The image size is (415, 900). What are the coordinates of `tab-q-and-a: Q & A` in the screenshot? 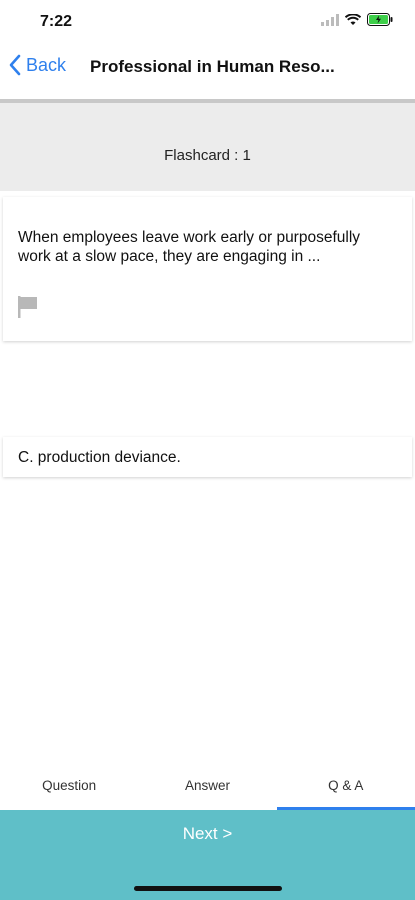 It's located at (345, 788).